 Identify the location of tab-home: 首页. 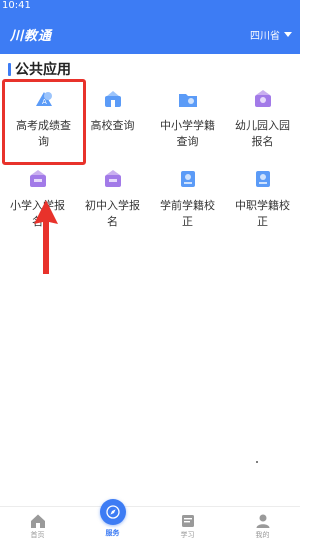
(37, 526).